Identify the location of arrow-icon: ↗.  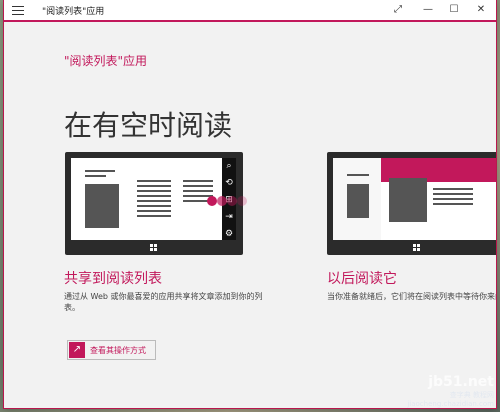
(77, 350).